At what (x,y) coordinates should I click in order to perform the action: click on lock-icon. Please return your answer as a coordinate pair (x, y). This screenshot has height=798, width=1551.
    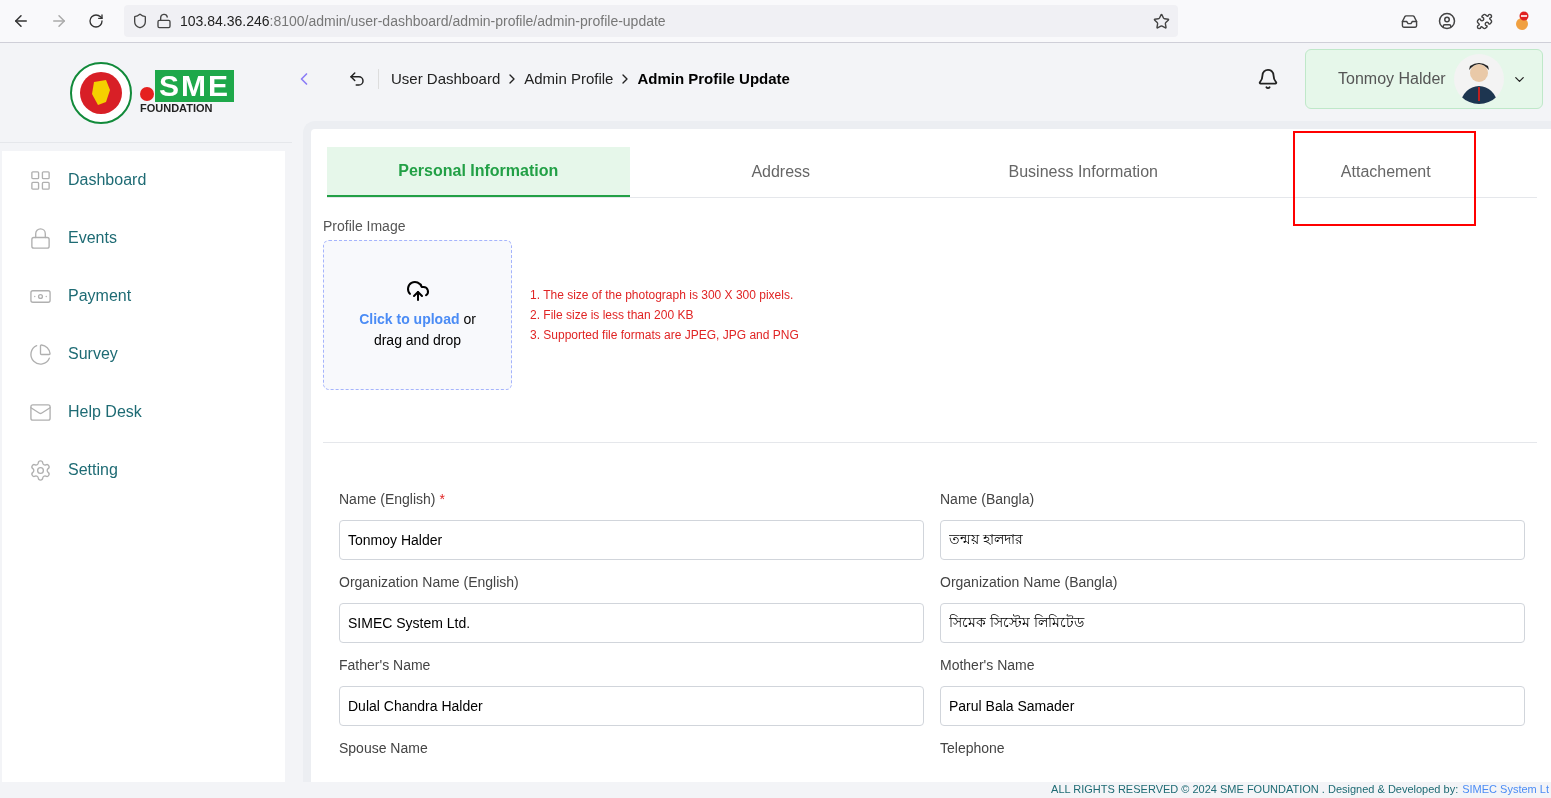
    Looking at the image, I should click on (40, 238).